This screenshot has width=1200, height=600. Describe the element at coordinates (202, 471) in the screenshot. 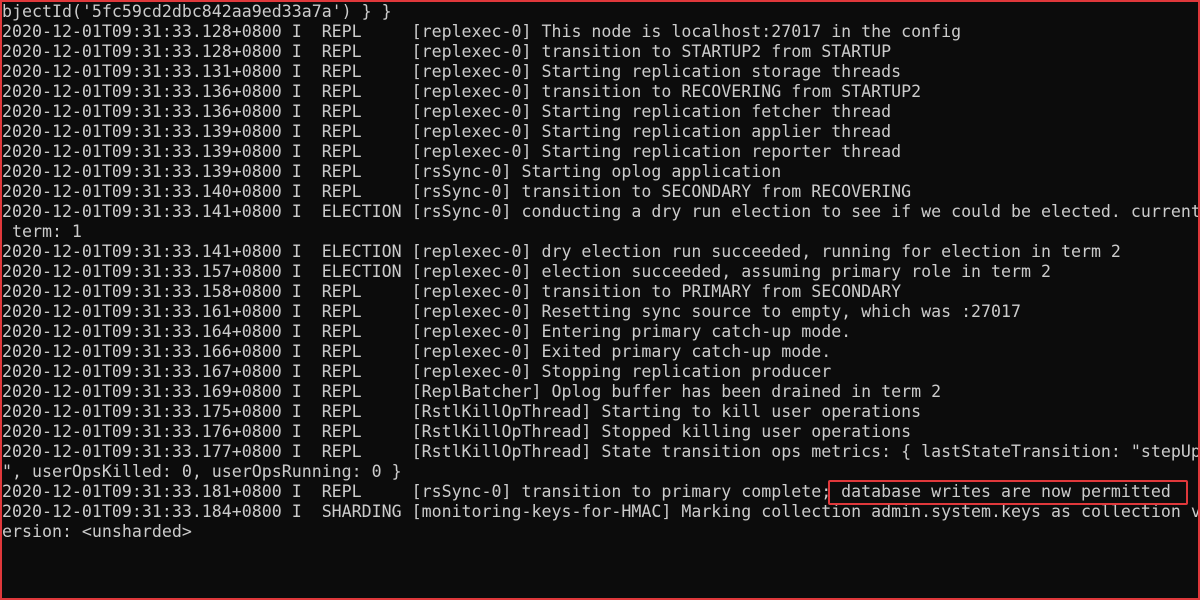

I see `log-line: ", userOpsKilled: 0, userOpsRunning: 0 }` at that location.